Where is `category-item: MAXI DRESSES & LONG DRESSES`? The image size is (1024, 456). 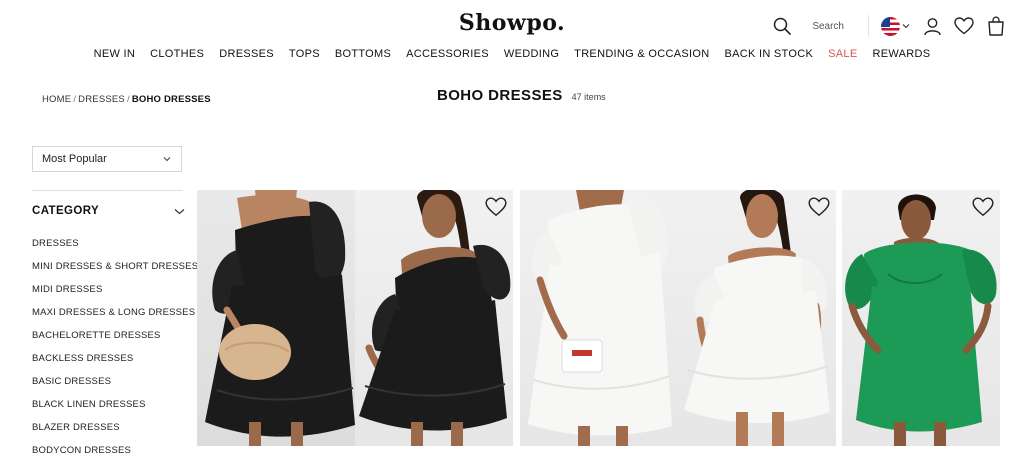 category-item: MAXI DRESSES & LONG DRESSES is located at coordinates (115, 318).